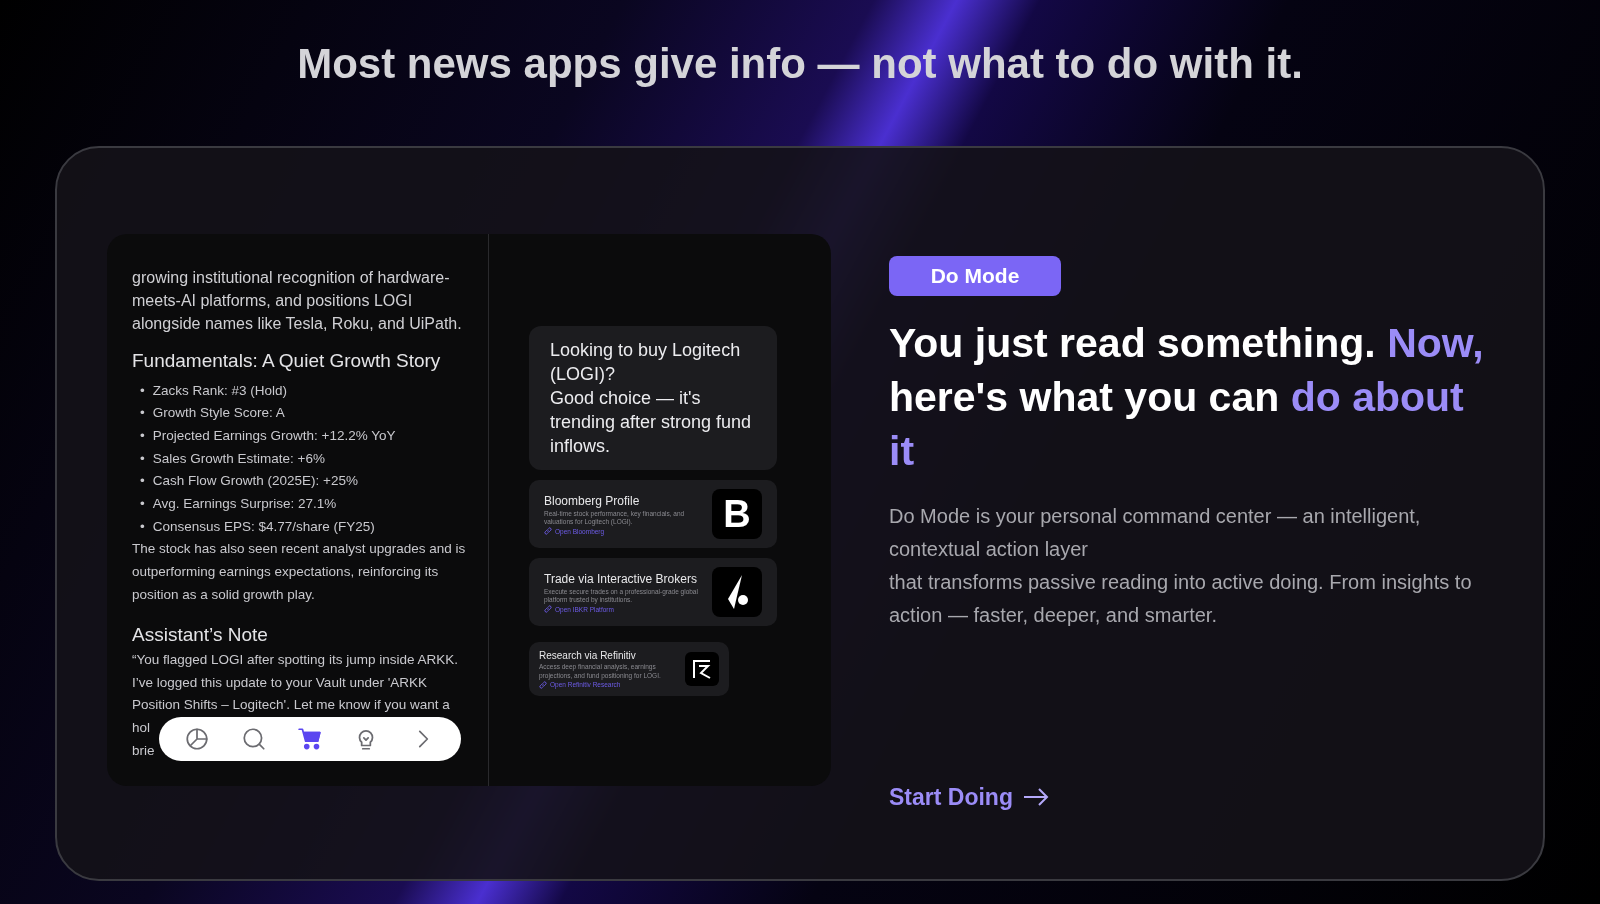 The height and width of the screenshot is (904, 1600). Describe the element at coordinates (588, 656) in the screenshot. I see `card-title: Research via Refinitiv` at that location.